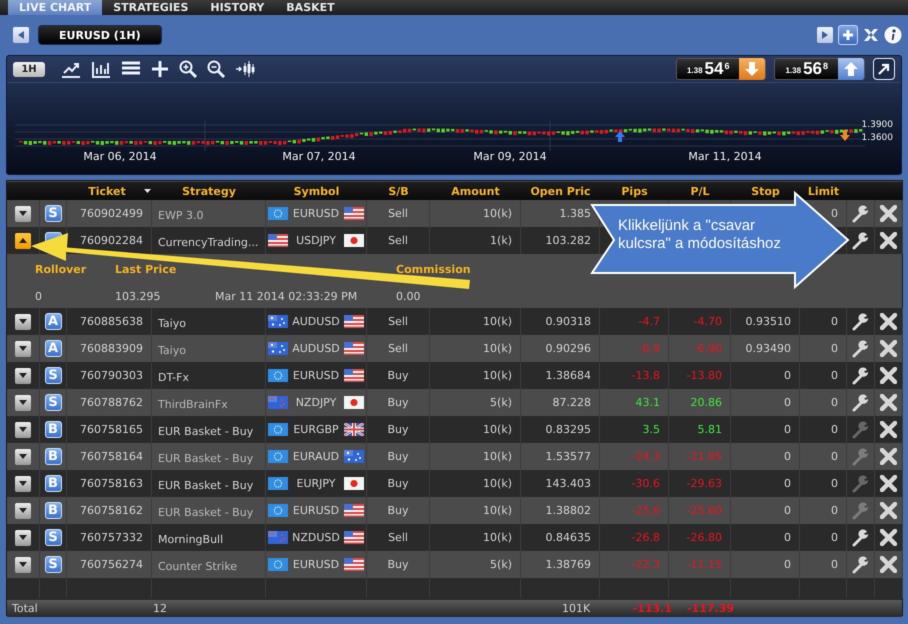 The height and width of the screenshot is (624, 908). What do you see at coordinates (216, 69) in the screenshot?
I see `zoom-out-icon` at bounding box center [216, 69].